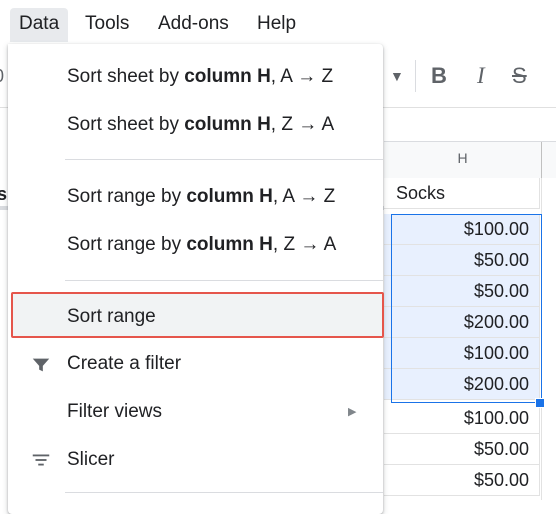 The image size is (556, 514). What do you see at coordinates (2, 76) in the screenshot?
I see `toolbar-fragment: 0` at bounding box center [2, 76].